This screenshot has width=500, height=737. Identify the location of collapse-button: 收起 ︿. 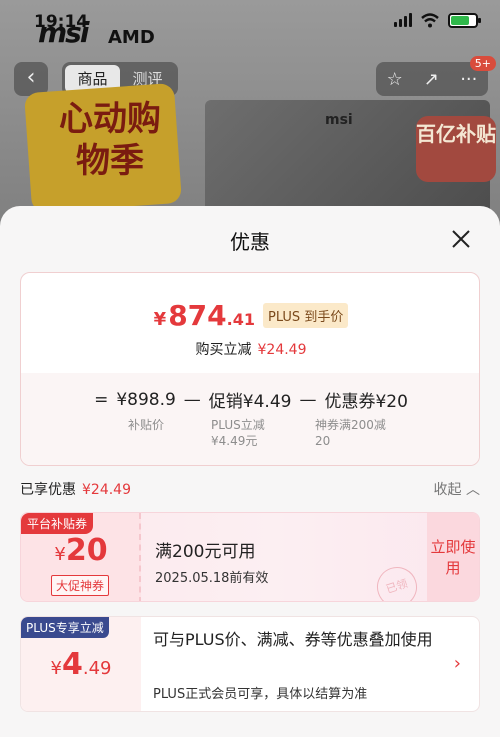
(457, 489).